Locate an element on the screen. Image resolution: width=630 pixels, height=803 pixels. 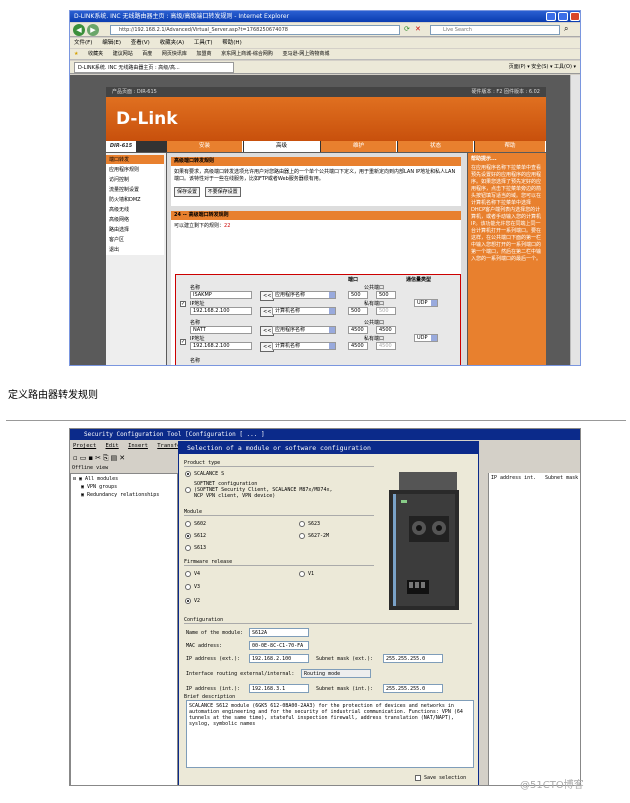
rule-name-input: ISAKMP is located at coordinates (221, 295).